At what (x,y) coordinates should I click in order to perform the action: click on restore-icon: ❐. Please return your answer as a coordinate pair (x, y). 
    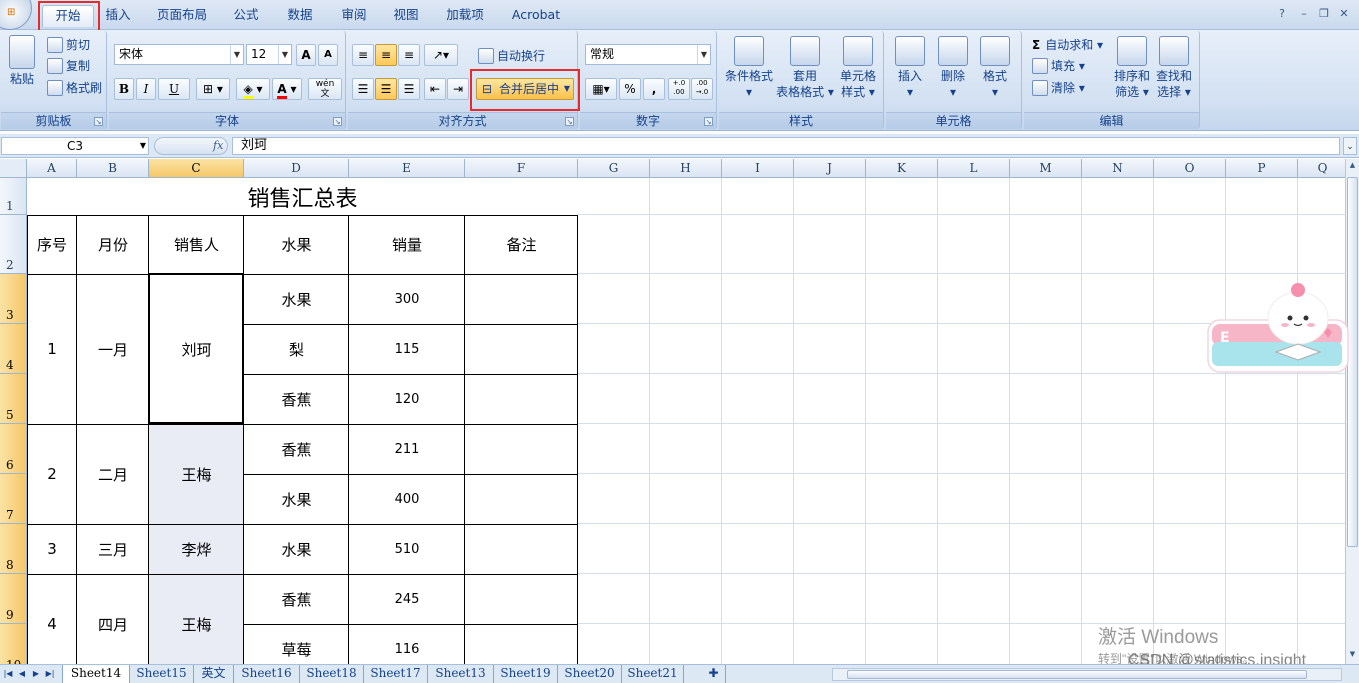
    Looking at the image, I should click on (1324, 13).